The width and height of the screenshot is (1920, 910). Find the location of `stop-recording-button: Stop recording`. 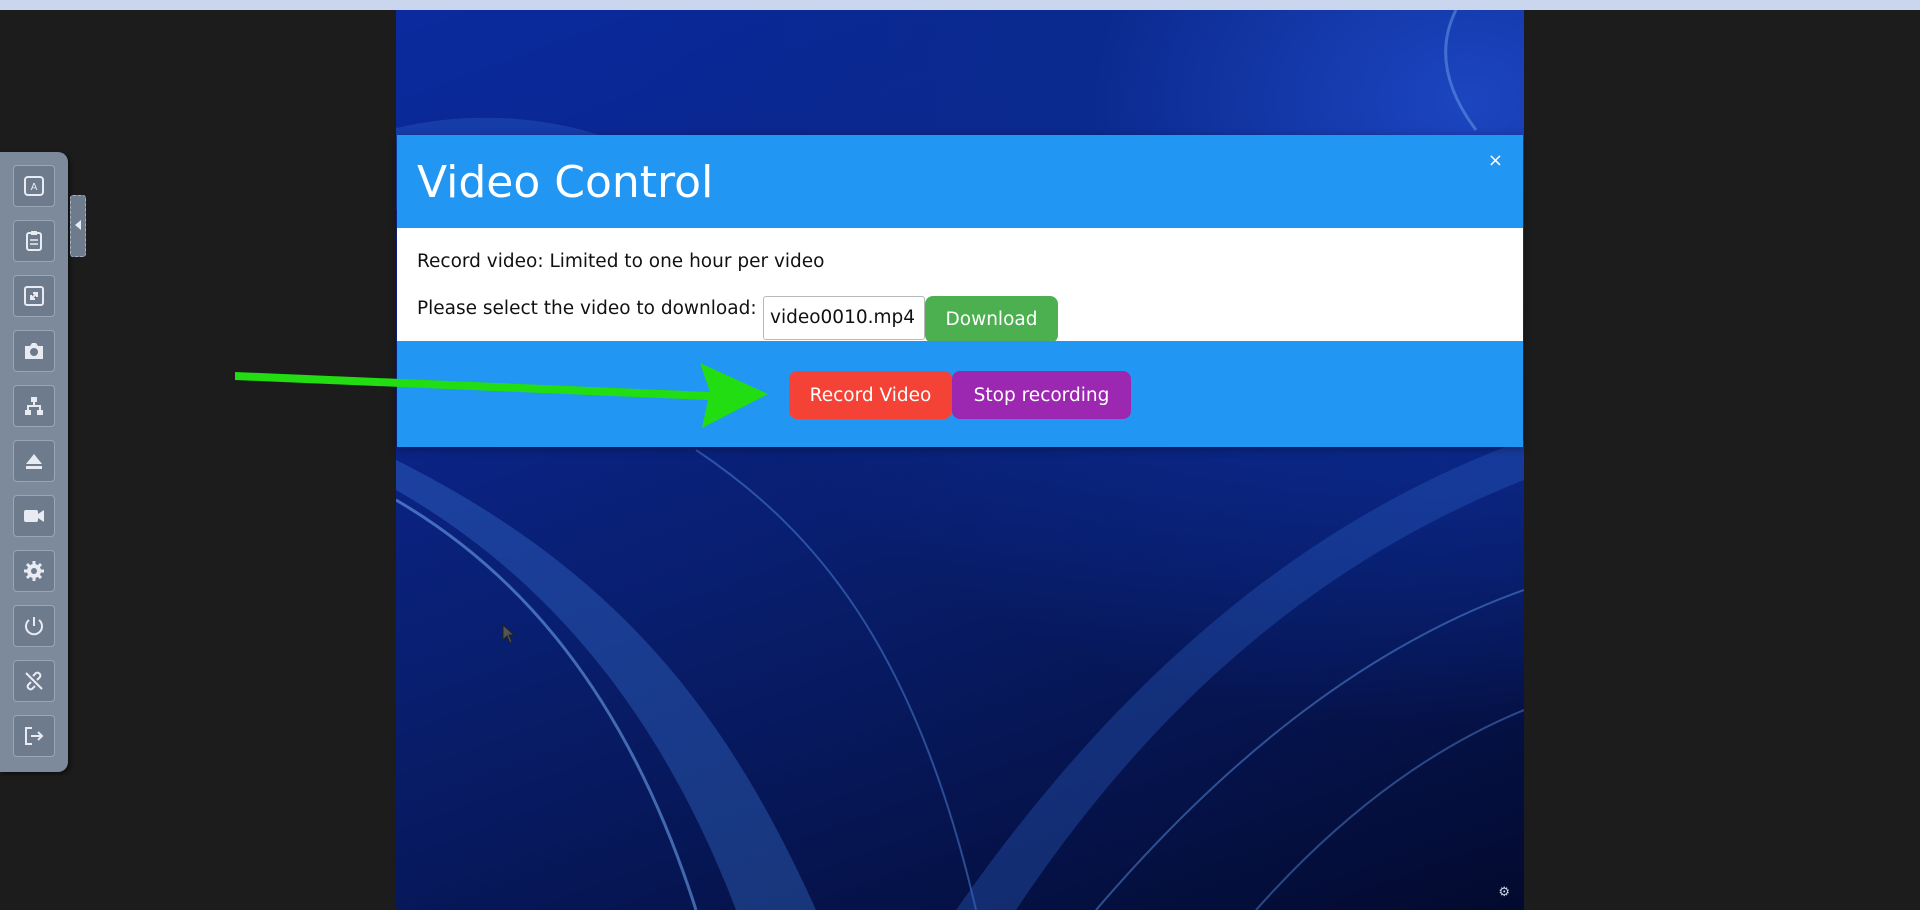

stop-recording-button: Stop recording is located at coordinates (1041, 395).